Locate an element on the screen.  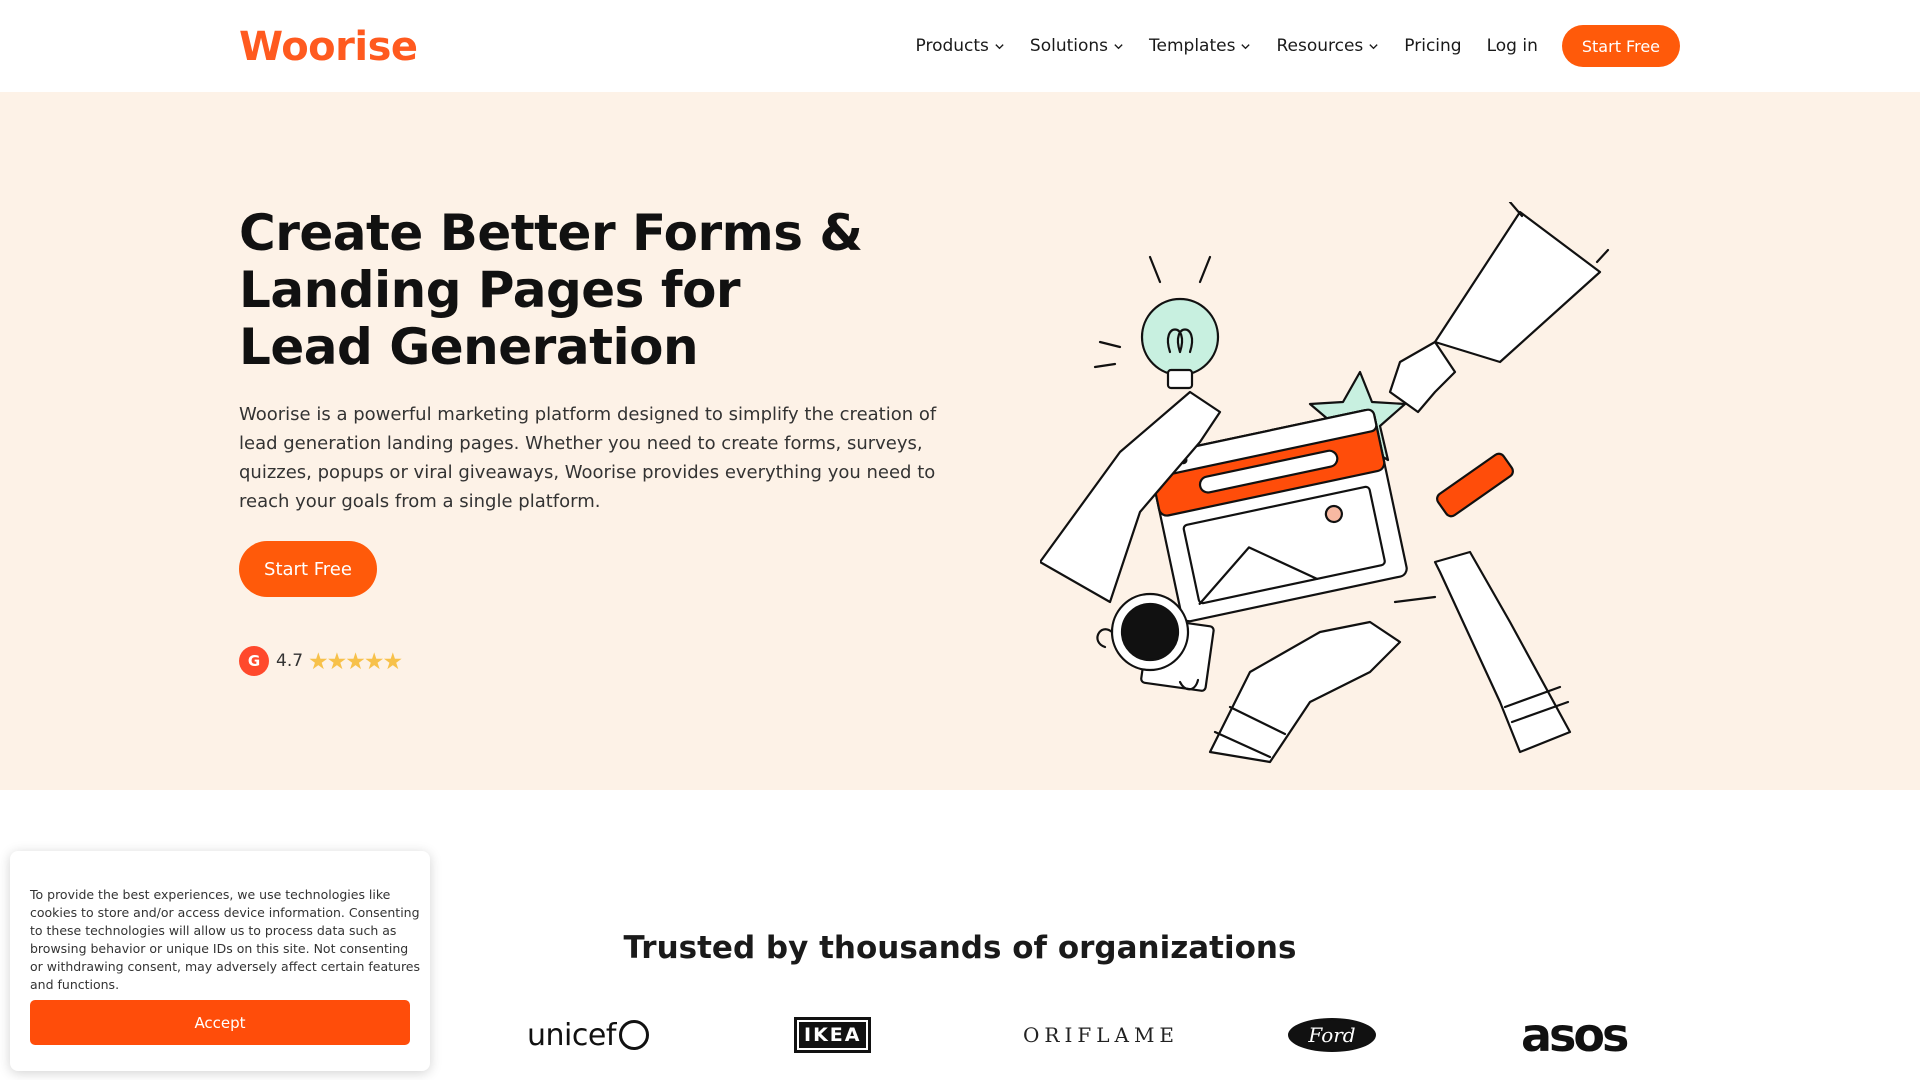
ford-logo: Ford is located at coordinates (1332, 1035).